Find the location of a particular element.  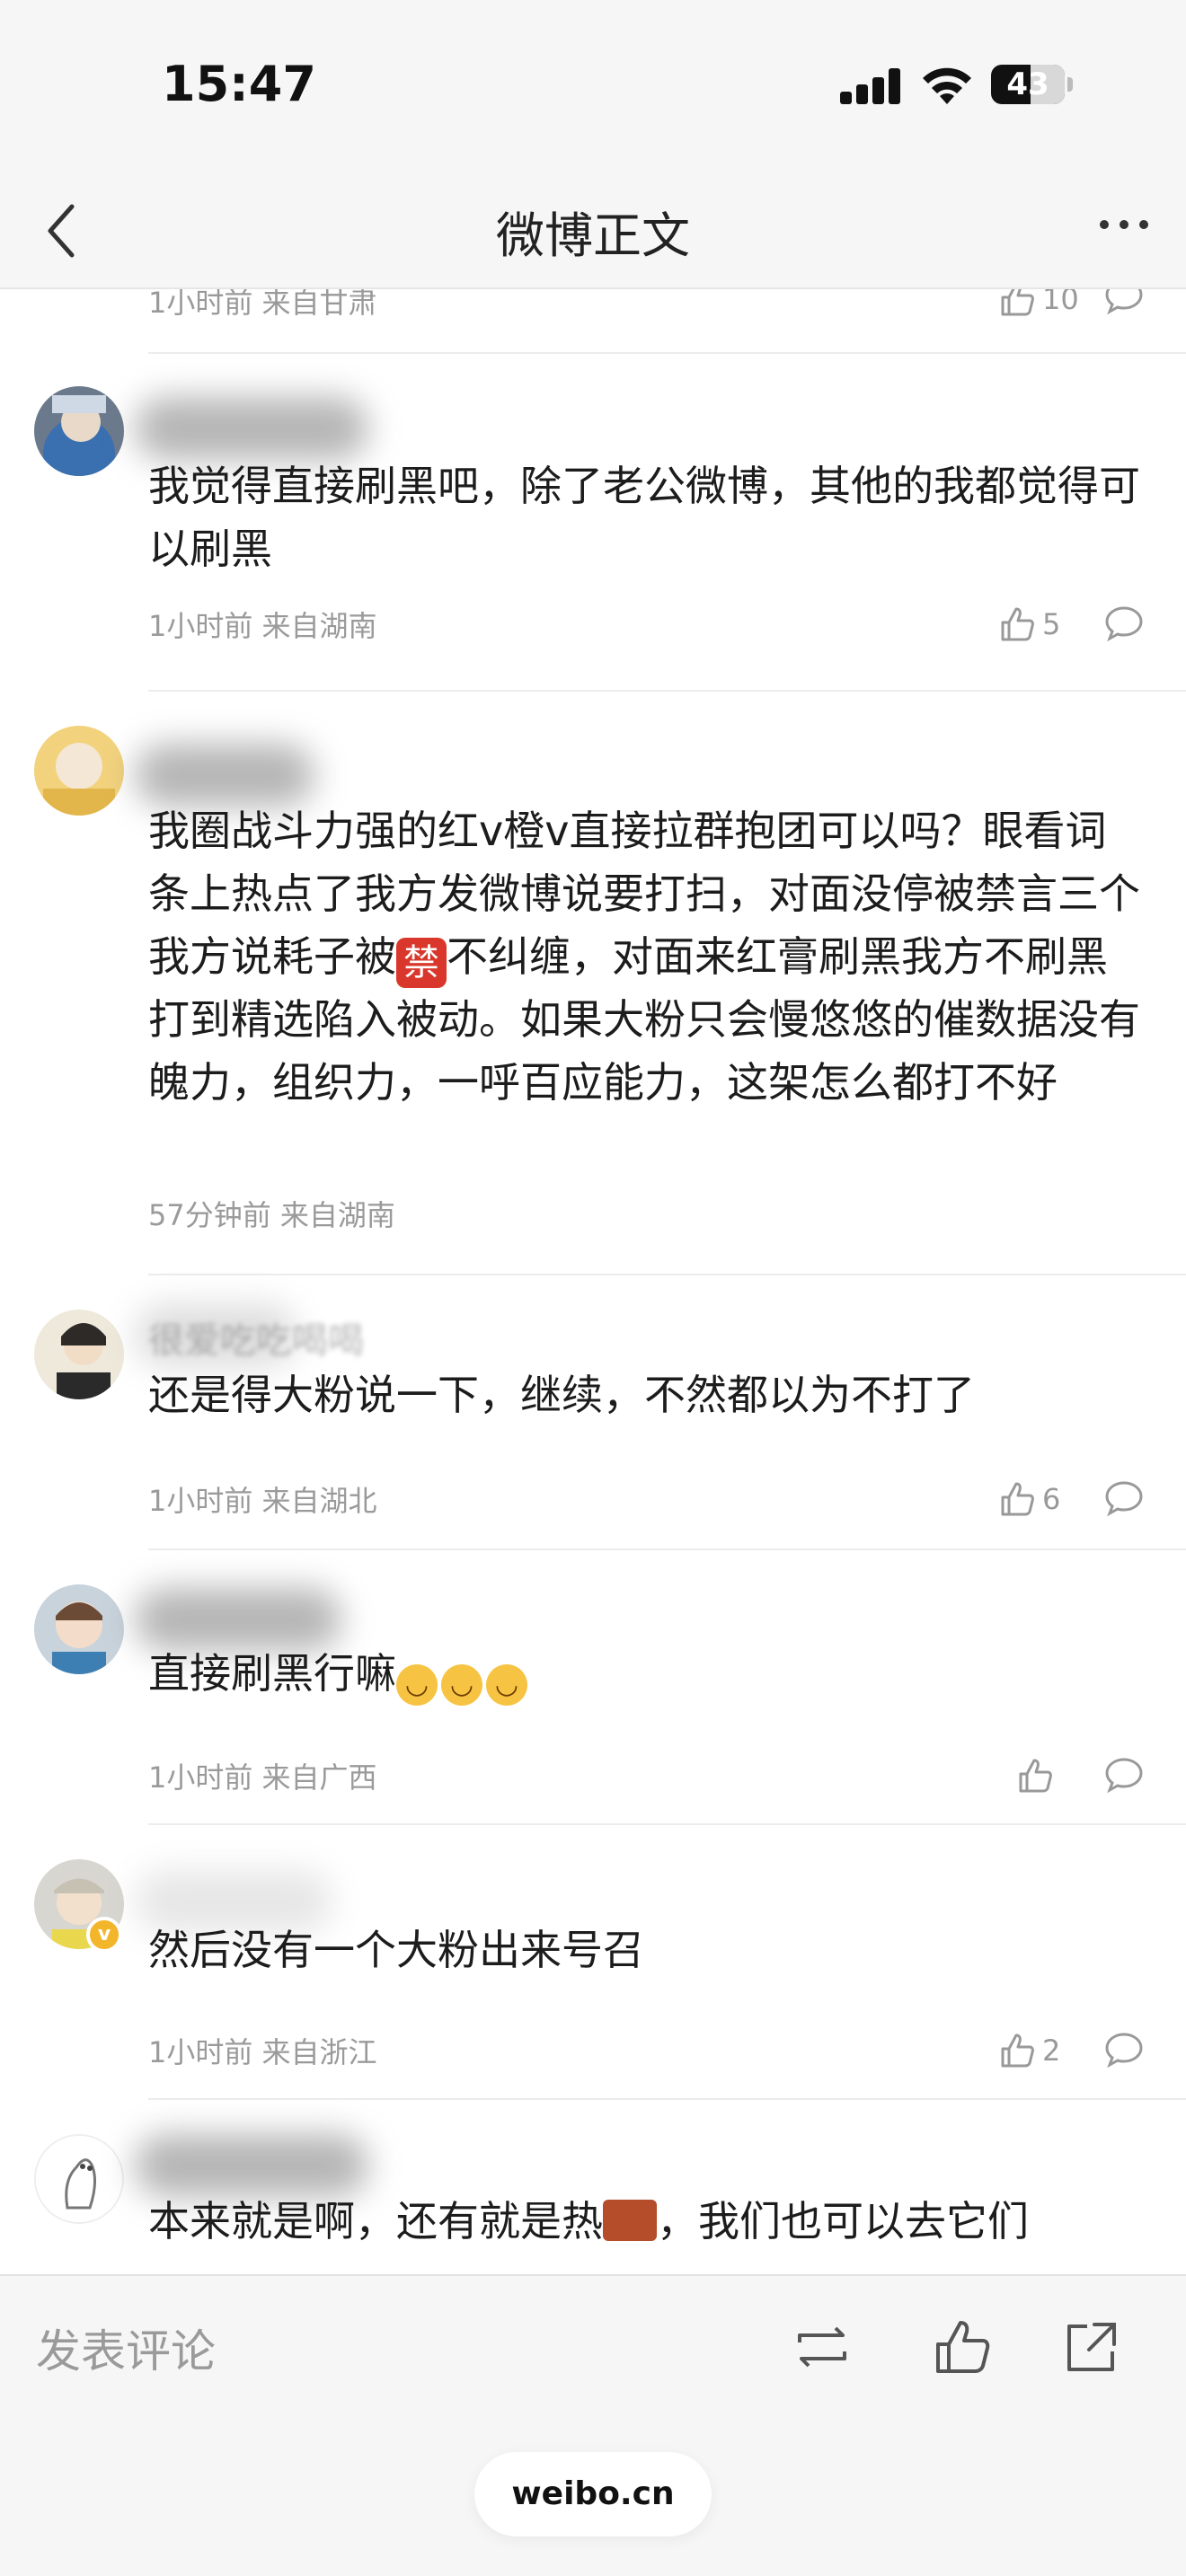

battery-icon: 43 is located at coordinates (1028, 84).